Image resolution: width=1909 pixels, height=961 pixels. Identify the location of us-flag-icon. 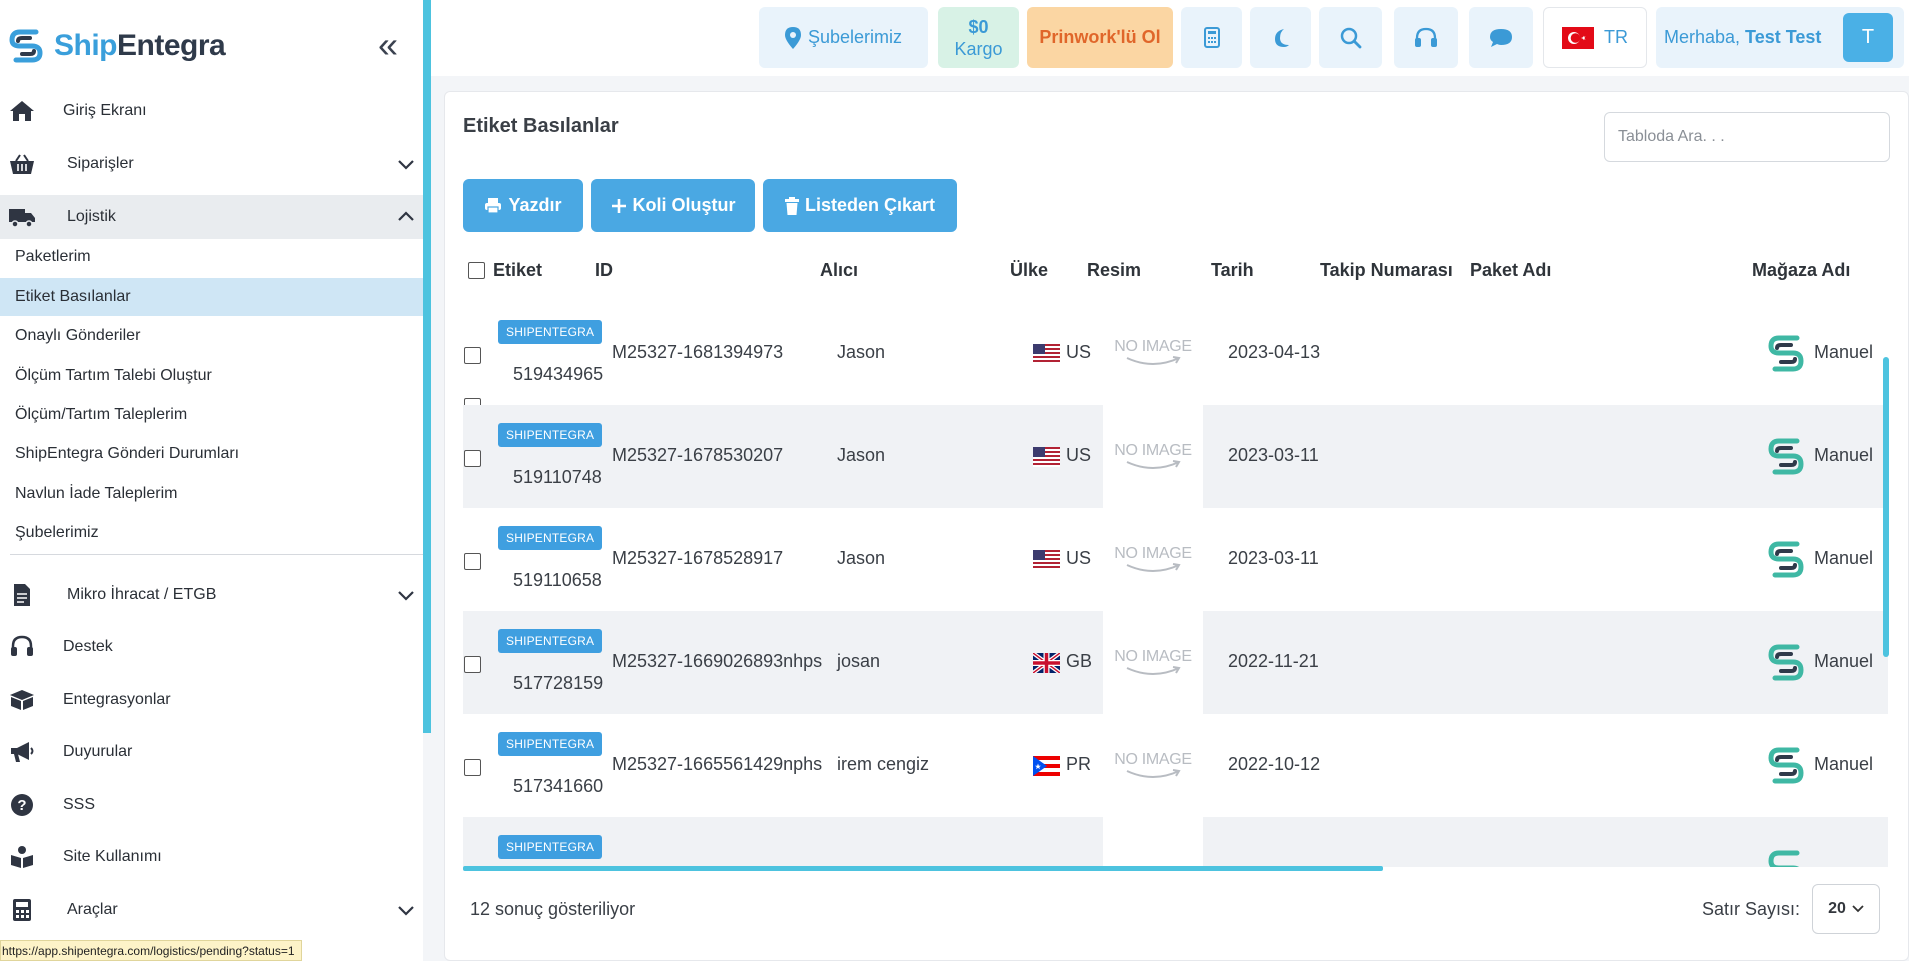
(1046, 457).